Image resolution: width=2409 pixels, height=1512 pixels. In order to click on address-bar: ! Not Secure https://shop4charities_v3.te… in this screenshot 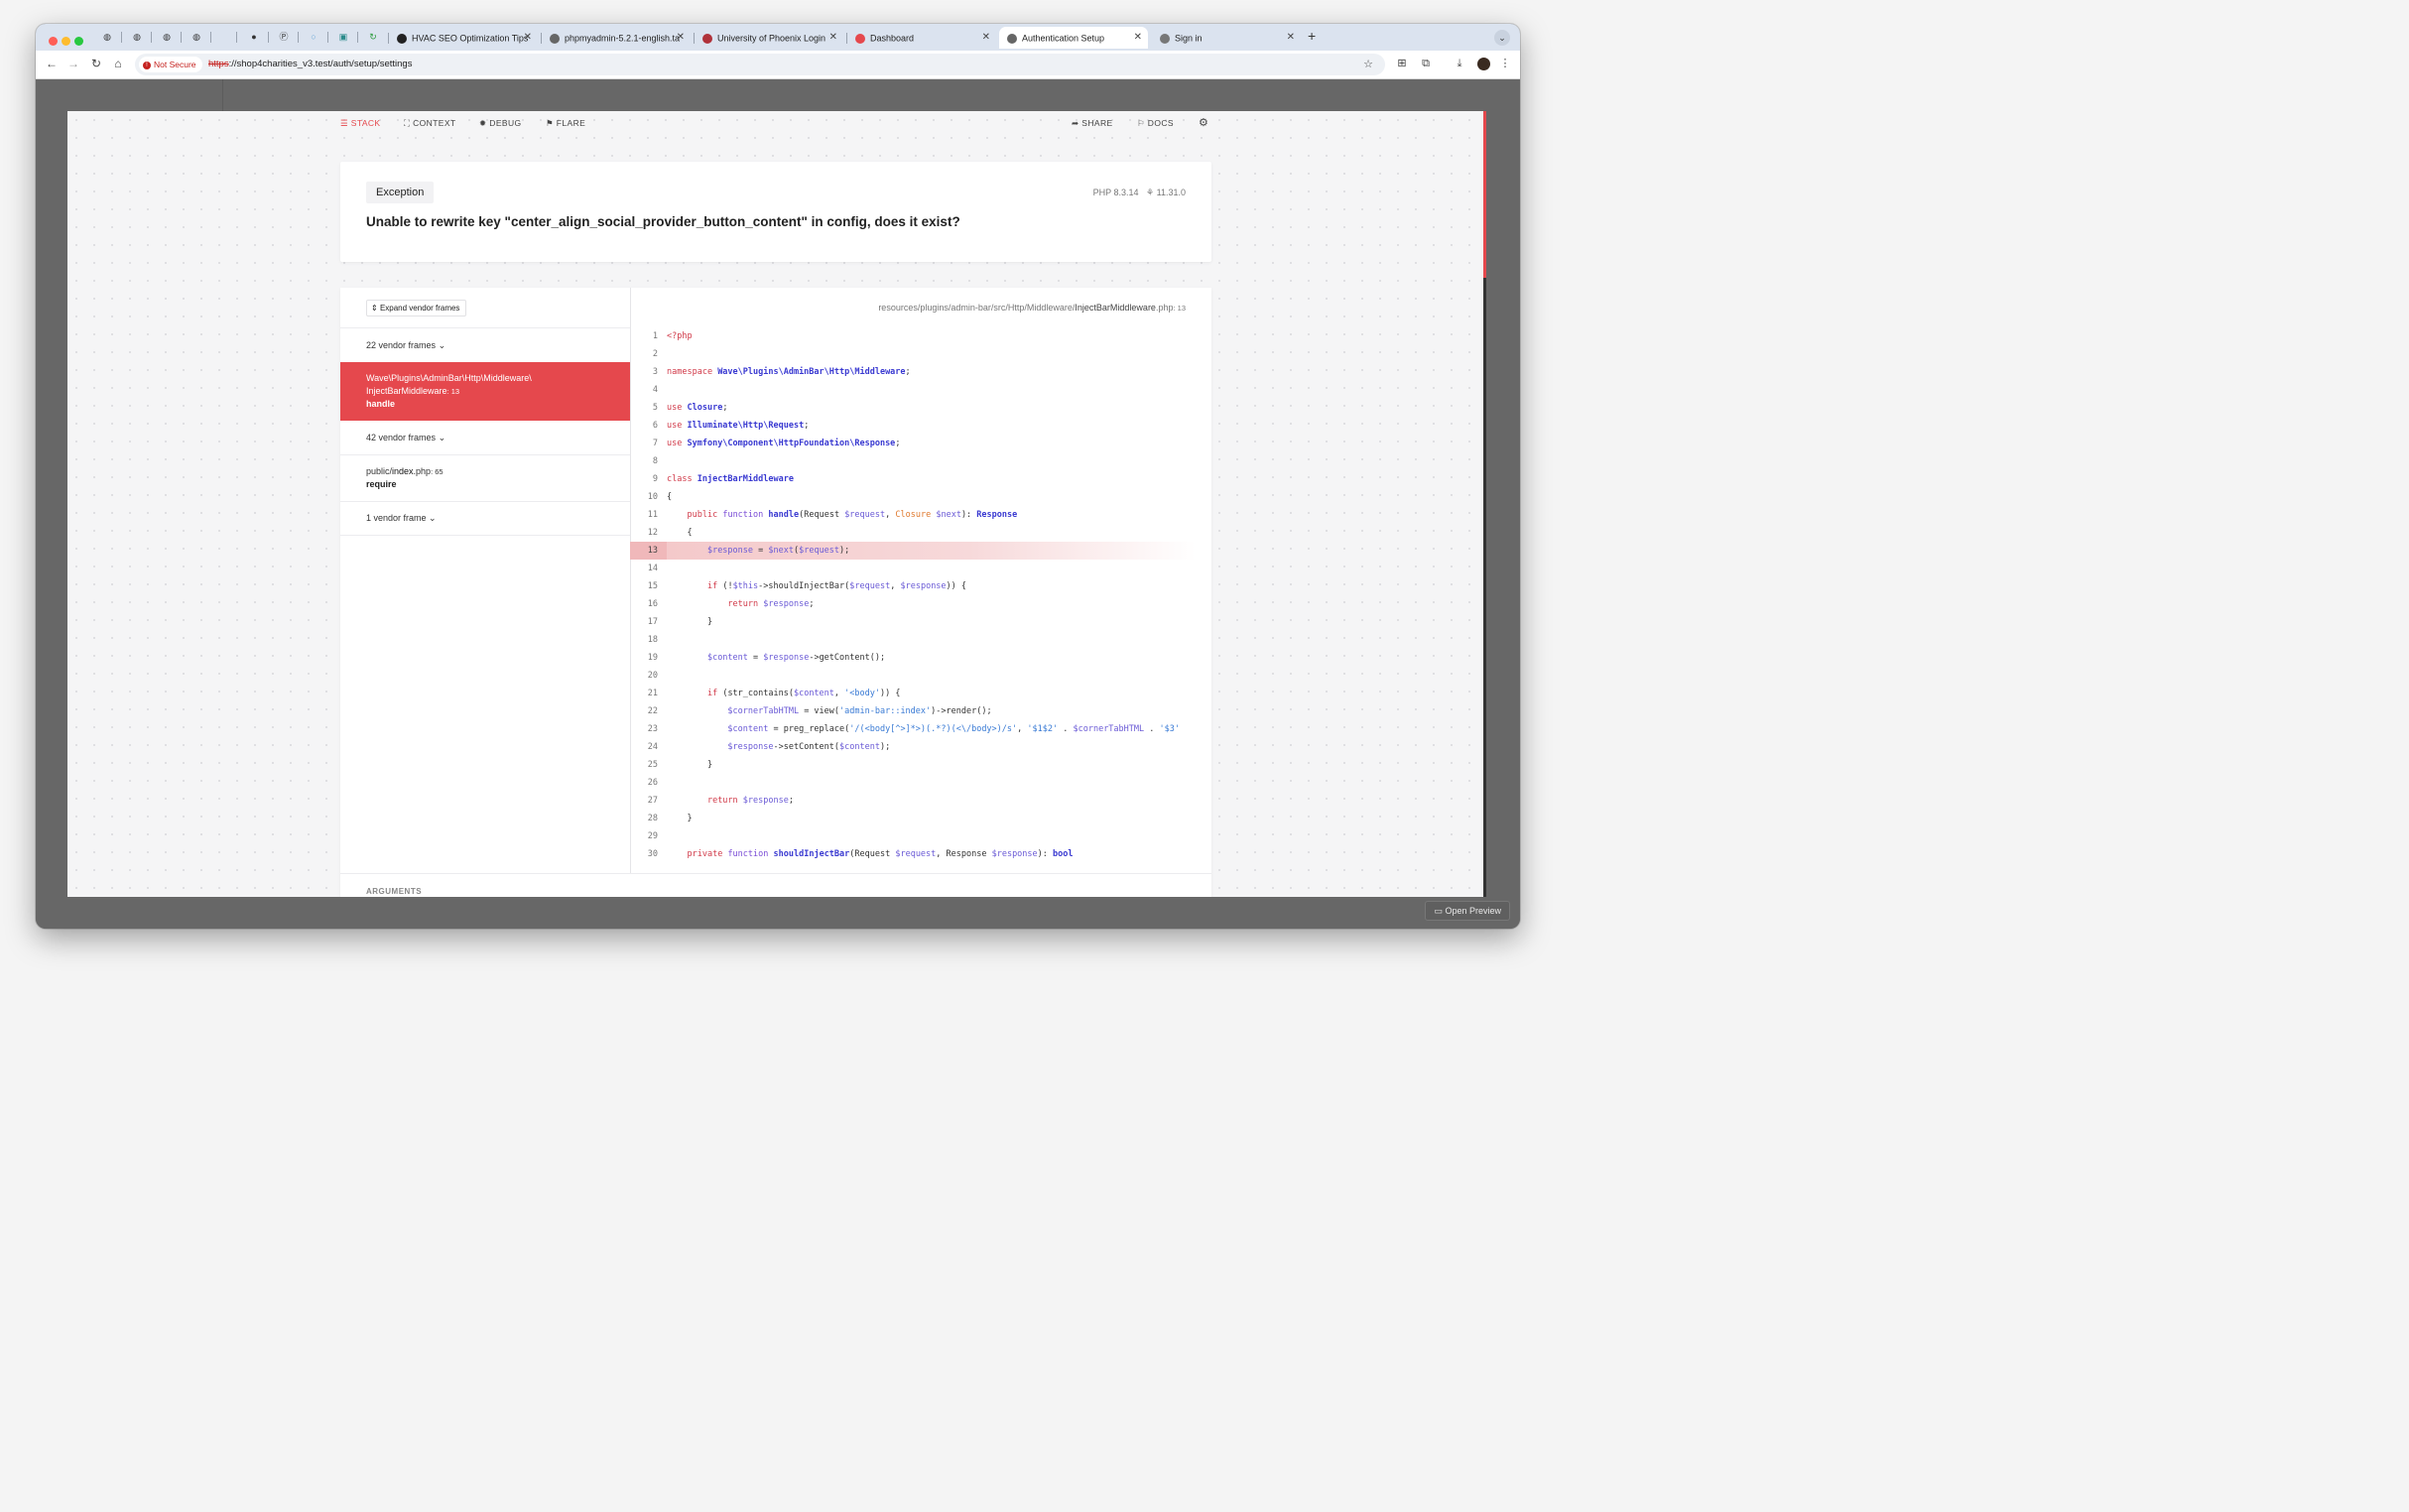, I will do `click(760, 64)`.